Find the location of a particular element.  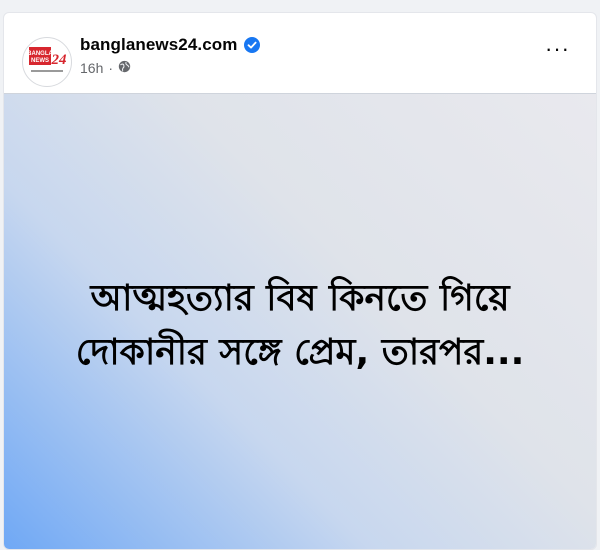

verified-badge-icon is located at coordinates (251, 45).